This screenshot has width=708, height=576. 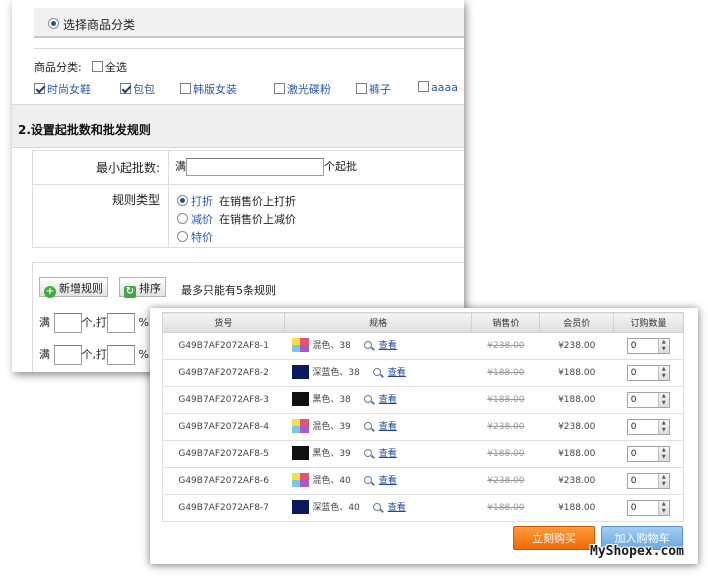 What do you see at coordinates (344, 479) in the screenshot?
I see `spec: 混色、40 查看` at bounding box center [344, 479].